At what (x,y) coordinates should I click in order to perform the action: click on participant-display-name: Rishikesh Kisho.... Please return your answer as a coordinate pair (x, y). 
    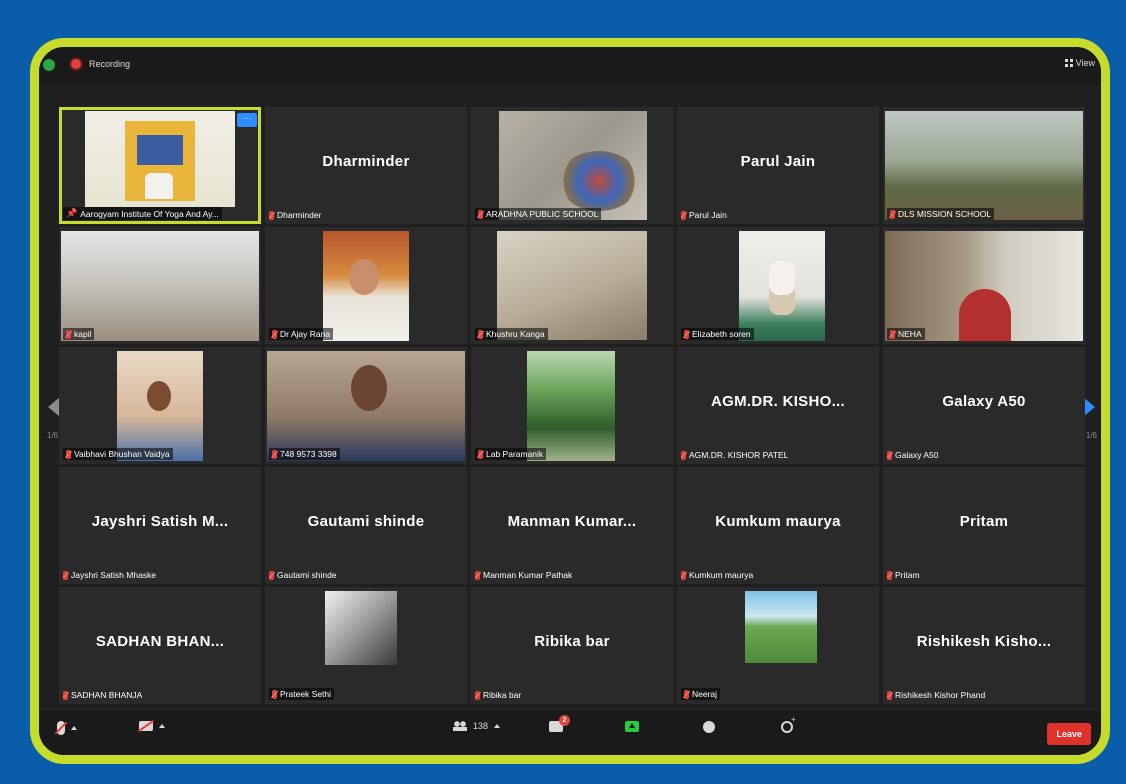
    Looking at the image, I should click on (984, 641).